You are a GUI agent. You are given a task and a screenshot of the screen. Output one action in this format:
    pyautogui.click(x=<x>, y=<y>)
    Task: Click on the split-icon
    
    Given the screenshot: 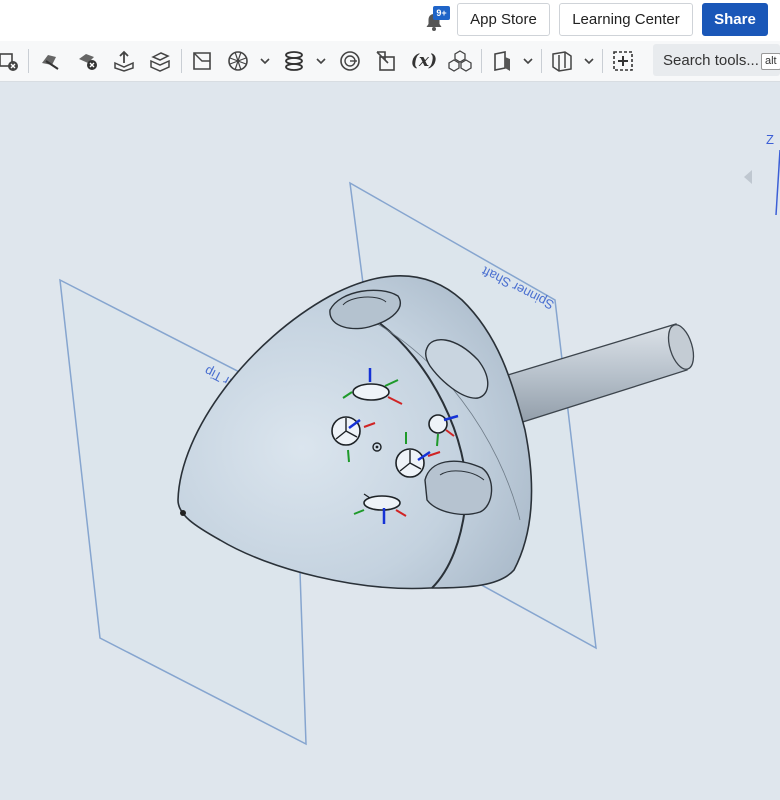 What is the action you would take?
    pyautogui.click(x=50, y=62)
    